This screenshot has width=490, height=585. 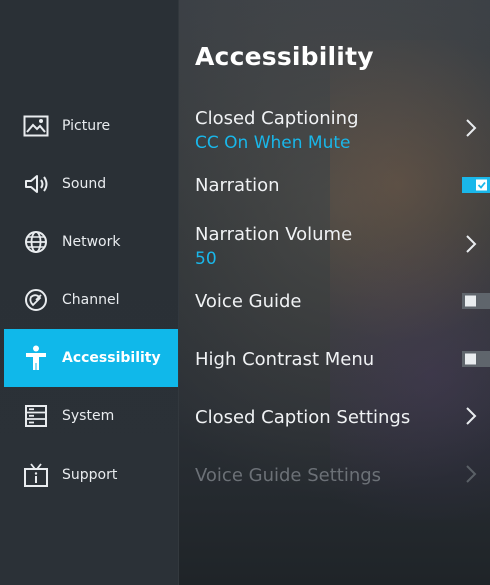 What do you see at coordinates (86, 126) in the screenshot?
I see `sidebar-item-label: Picture` at bounding box center [86, 126].